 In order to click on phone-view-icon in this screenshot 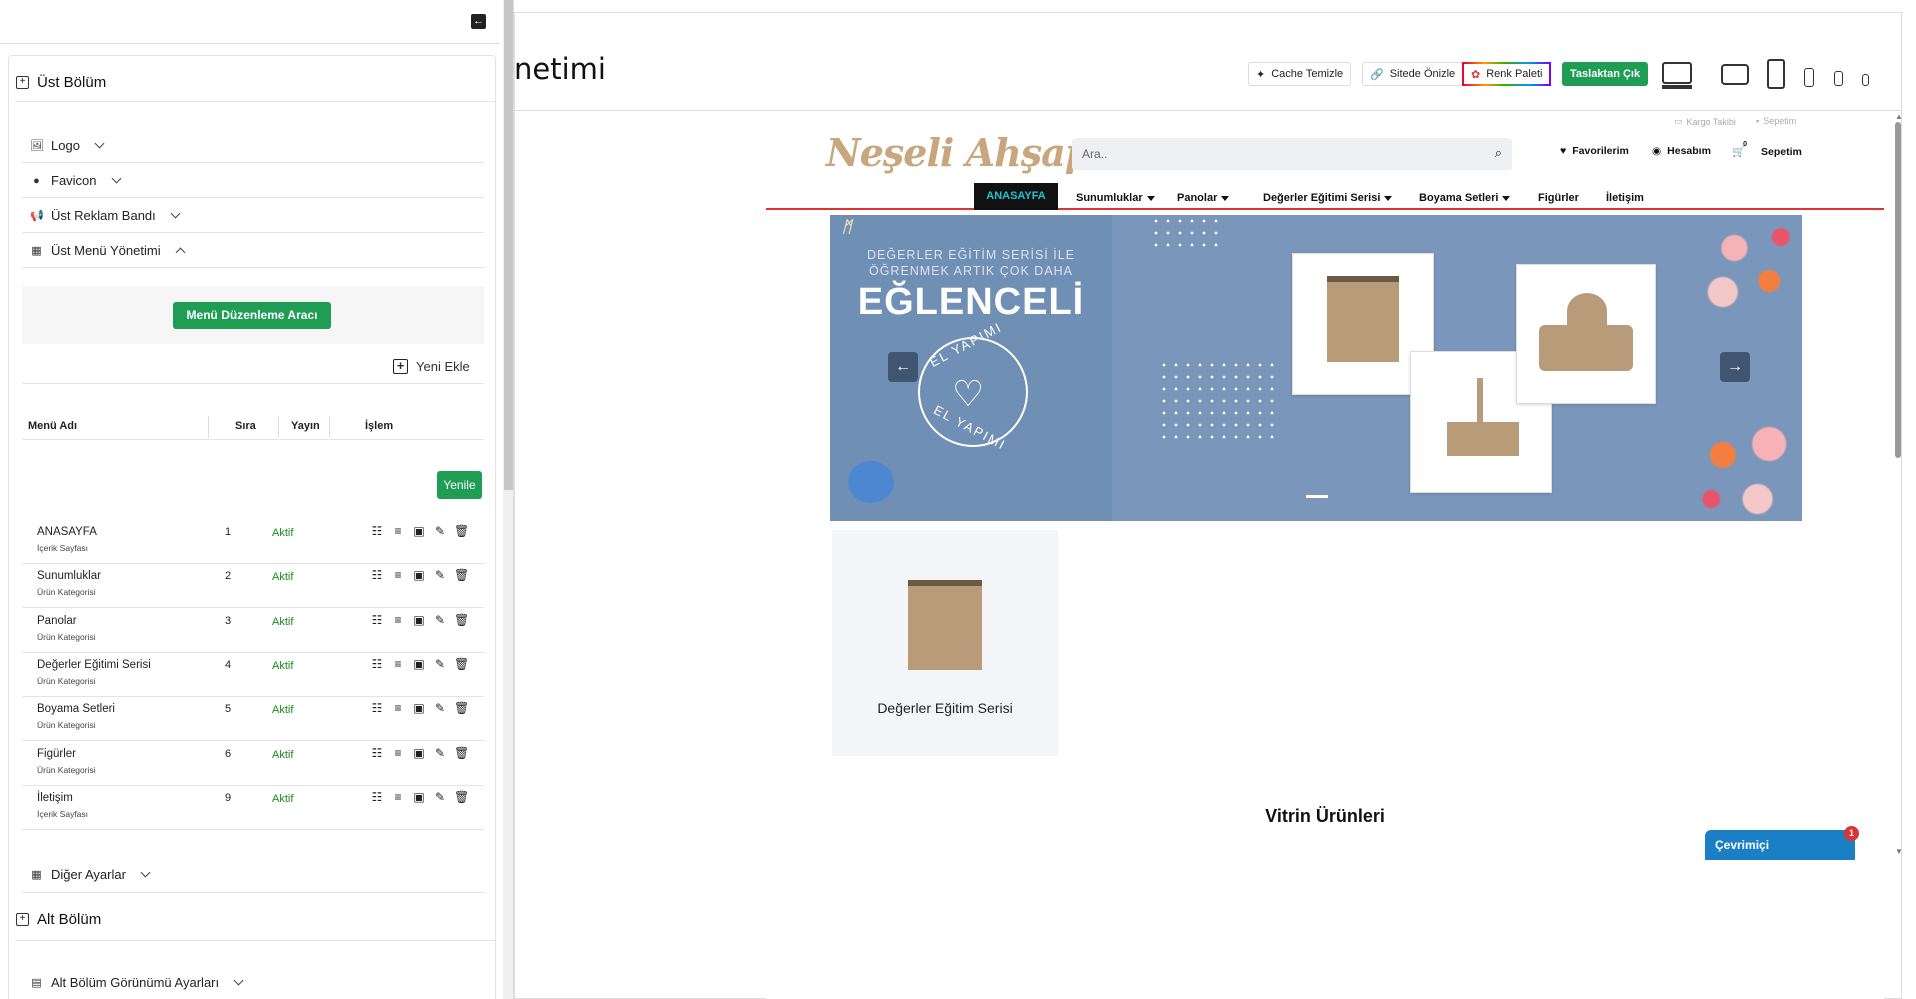, I will do `click(1809, 77)`.